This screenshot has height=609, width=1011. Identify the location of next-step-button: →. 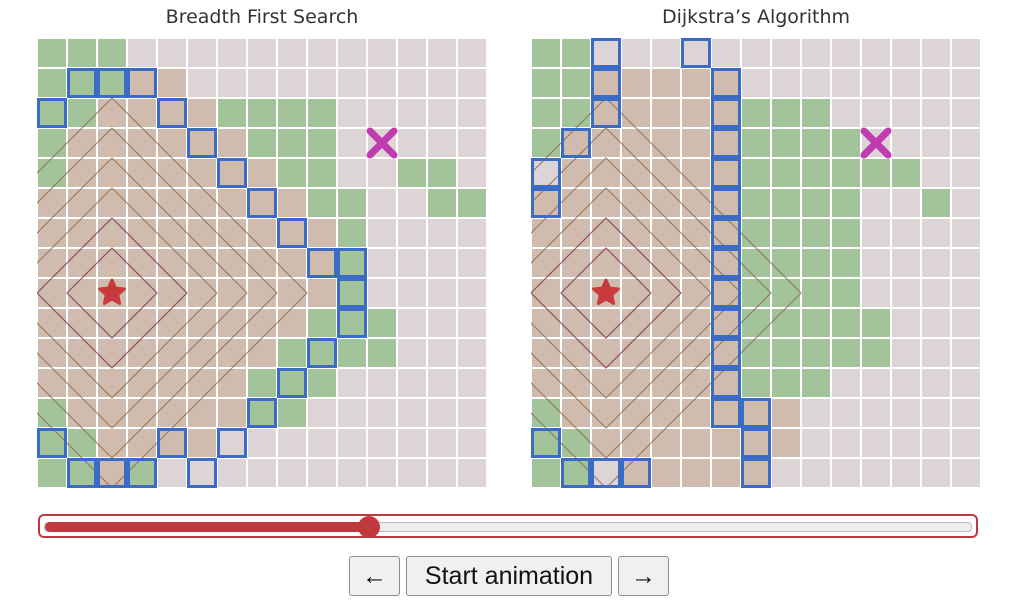
(643, 576).